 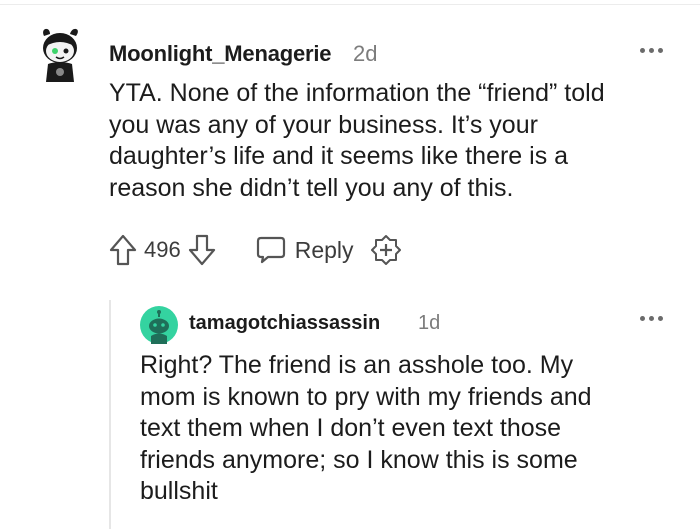 What do you see at coordinates (366, 396) in the screenshot?
I see `reply-line: mom is known to pry with my friends and` at bounding box center [366, 396].